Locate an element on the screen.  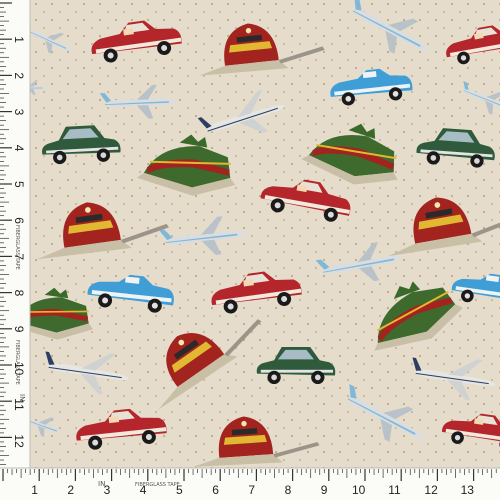
left-tape-unit: IN is located at coordinates (22, 397).